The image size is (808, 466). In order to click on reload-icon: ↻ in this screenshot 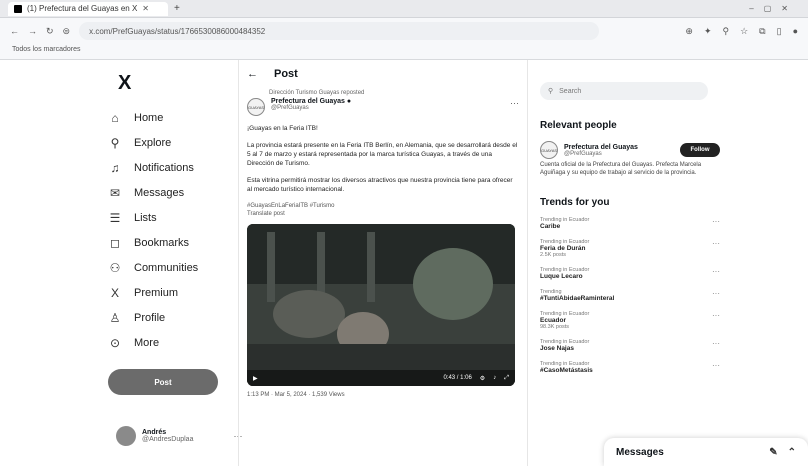, I will do `click(50, 31)`.